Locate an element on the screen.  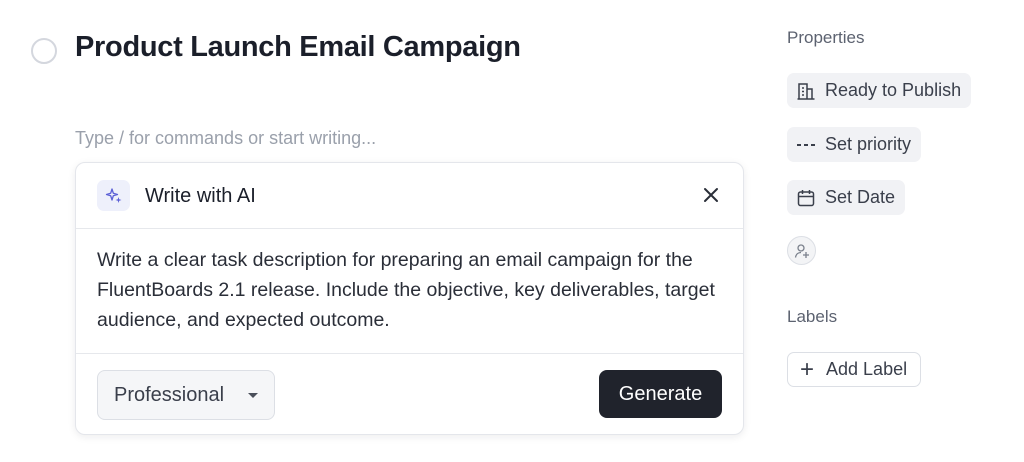
add-label-button: + Add Label is located at coordinates (854, 369).